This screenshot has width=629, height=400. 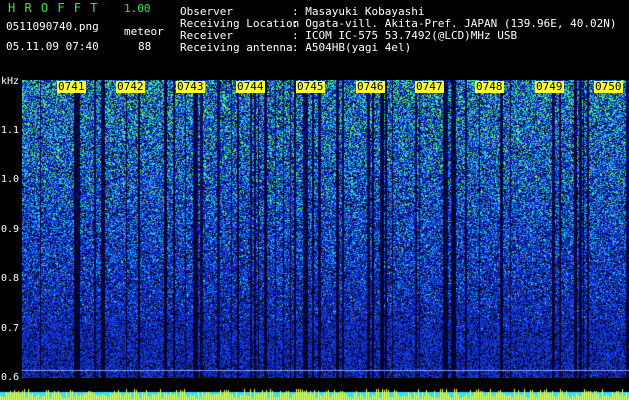 What do you see at coordinates (489, 86) in the screenshot?
I see `x-tick-0748: 0748` at bounding box center [489, 86].